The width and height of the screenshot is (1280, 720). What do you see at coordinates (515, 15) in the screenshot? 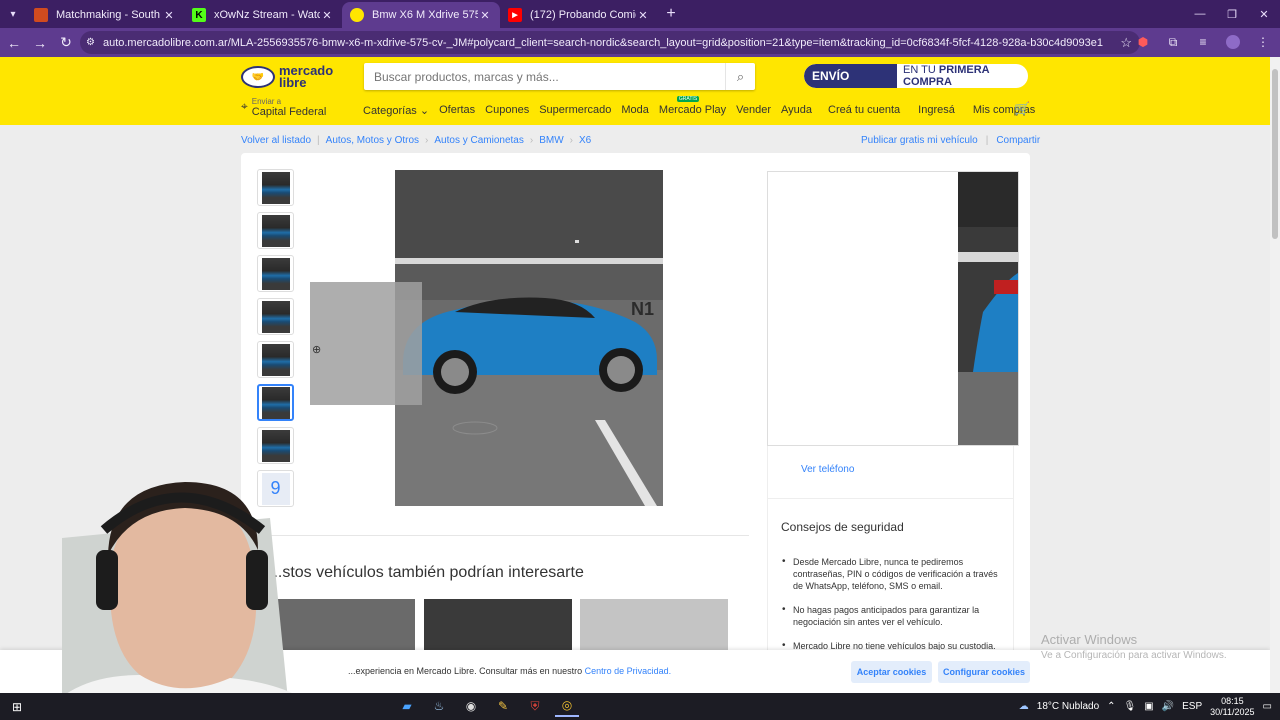
I see `youtube-favicon-icon: ▶` at bounding box center [515, 15].